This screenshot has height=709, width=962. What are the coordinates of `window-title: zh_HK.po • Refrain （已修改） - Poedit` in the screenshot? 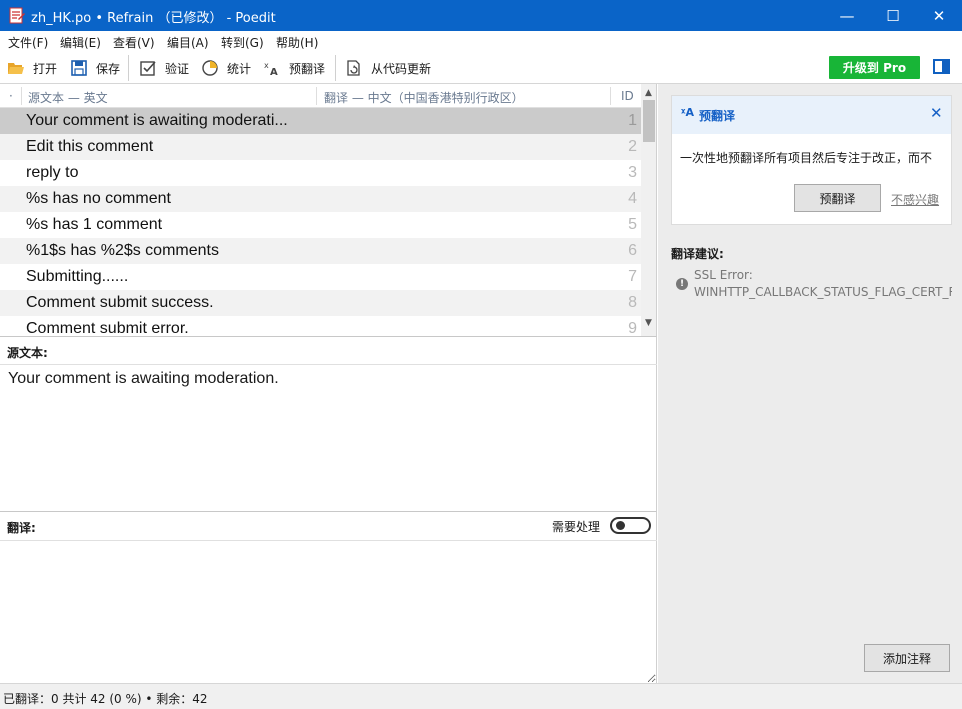 It's located at (153, 18).